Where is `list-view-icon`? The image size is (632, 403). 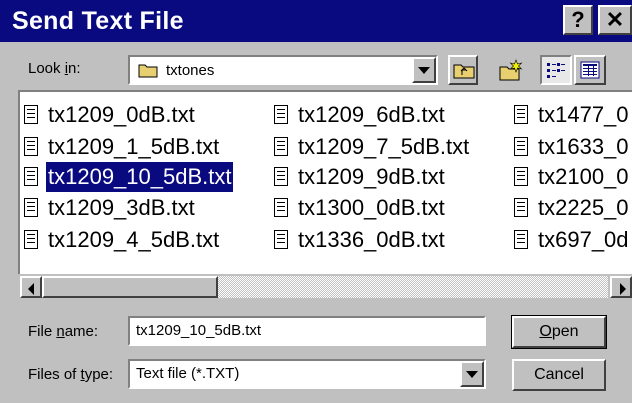 list-view-icon is located at coordinates (556, 72).